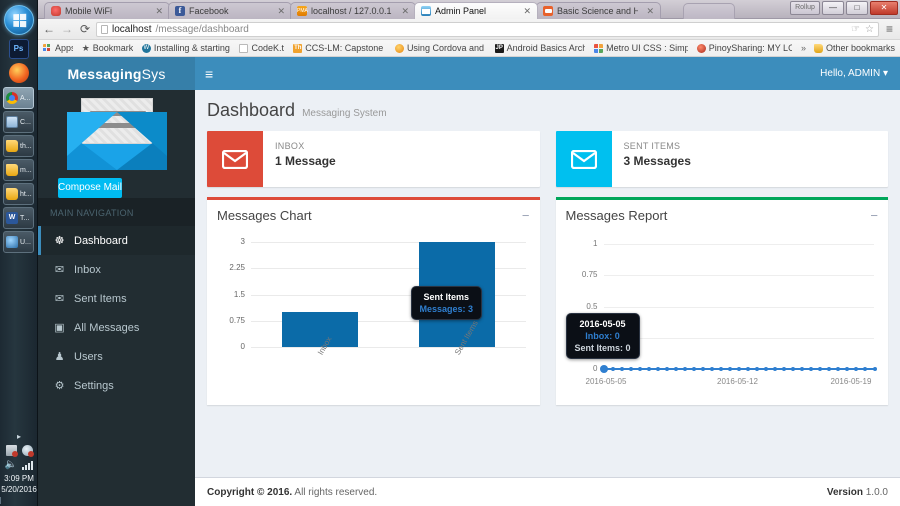  What do you see at coordinates (18, 20) in the screenshot?
I see `start-button-icon` at bounding box center [18, 20].